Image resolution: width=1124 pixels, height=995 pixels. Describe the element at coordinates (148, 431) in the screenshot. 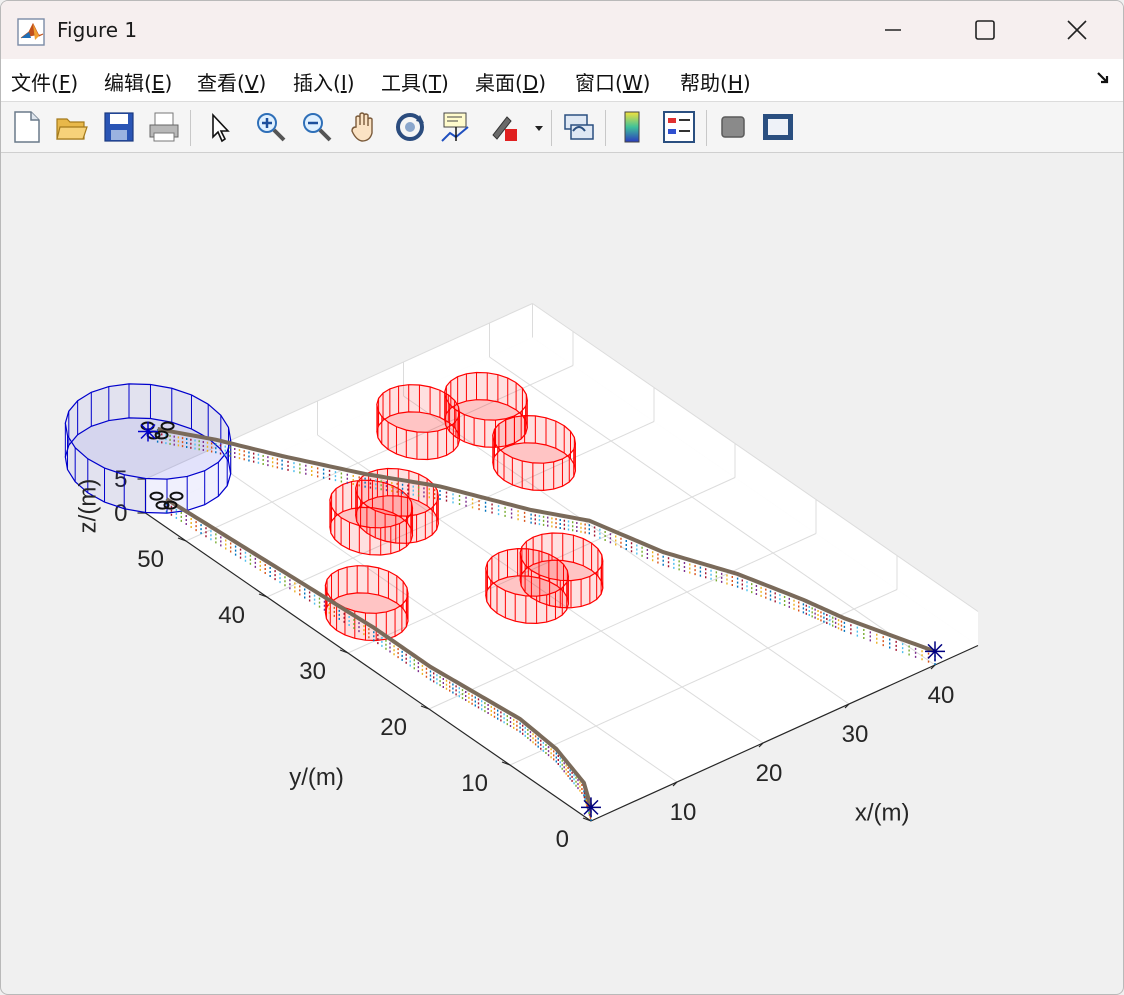

I see `goal-marker` at that location.